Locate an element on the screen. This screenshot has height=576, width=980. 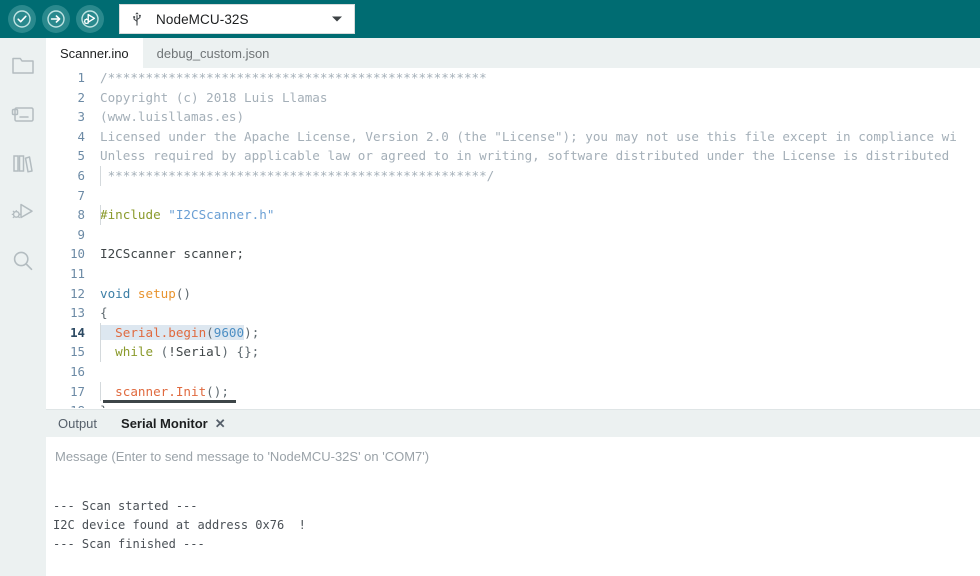
tab-label: debug_custom.json is located at coordinates (213, 53).